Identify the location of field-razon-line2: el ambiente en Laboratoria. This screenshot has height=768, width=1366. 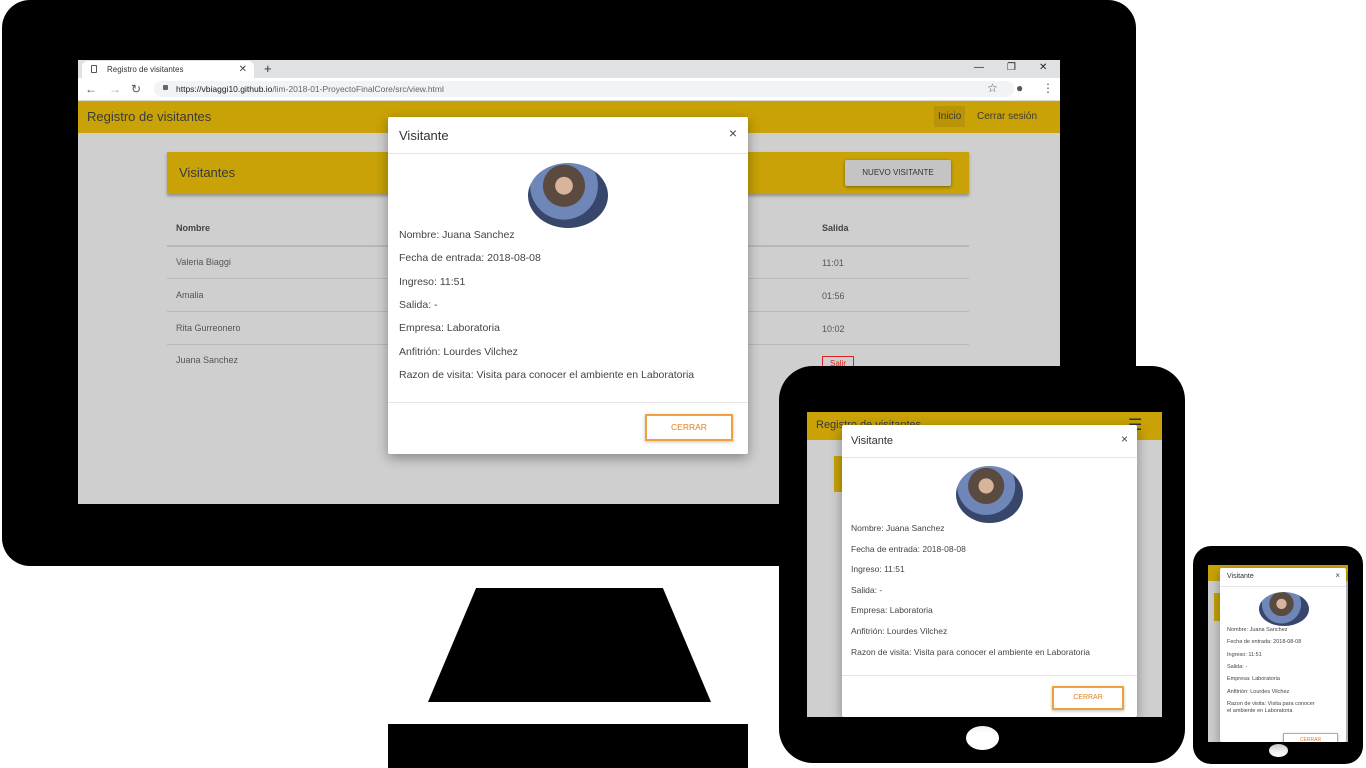
(1260, 711).